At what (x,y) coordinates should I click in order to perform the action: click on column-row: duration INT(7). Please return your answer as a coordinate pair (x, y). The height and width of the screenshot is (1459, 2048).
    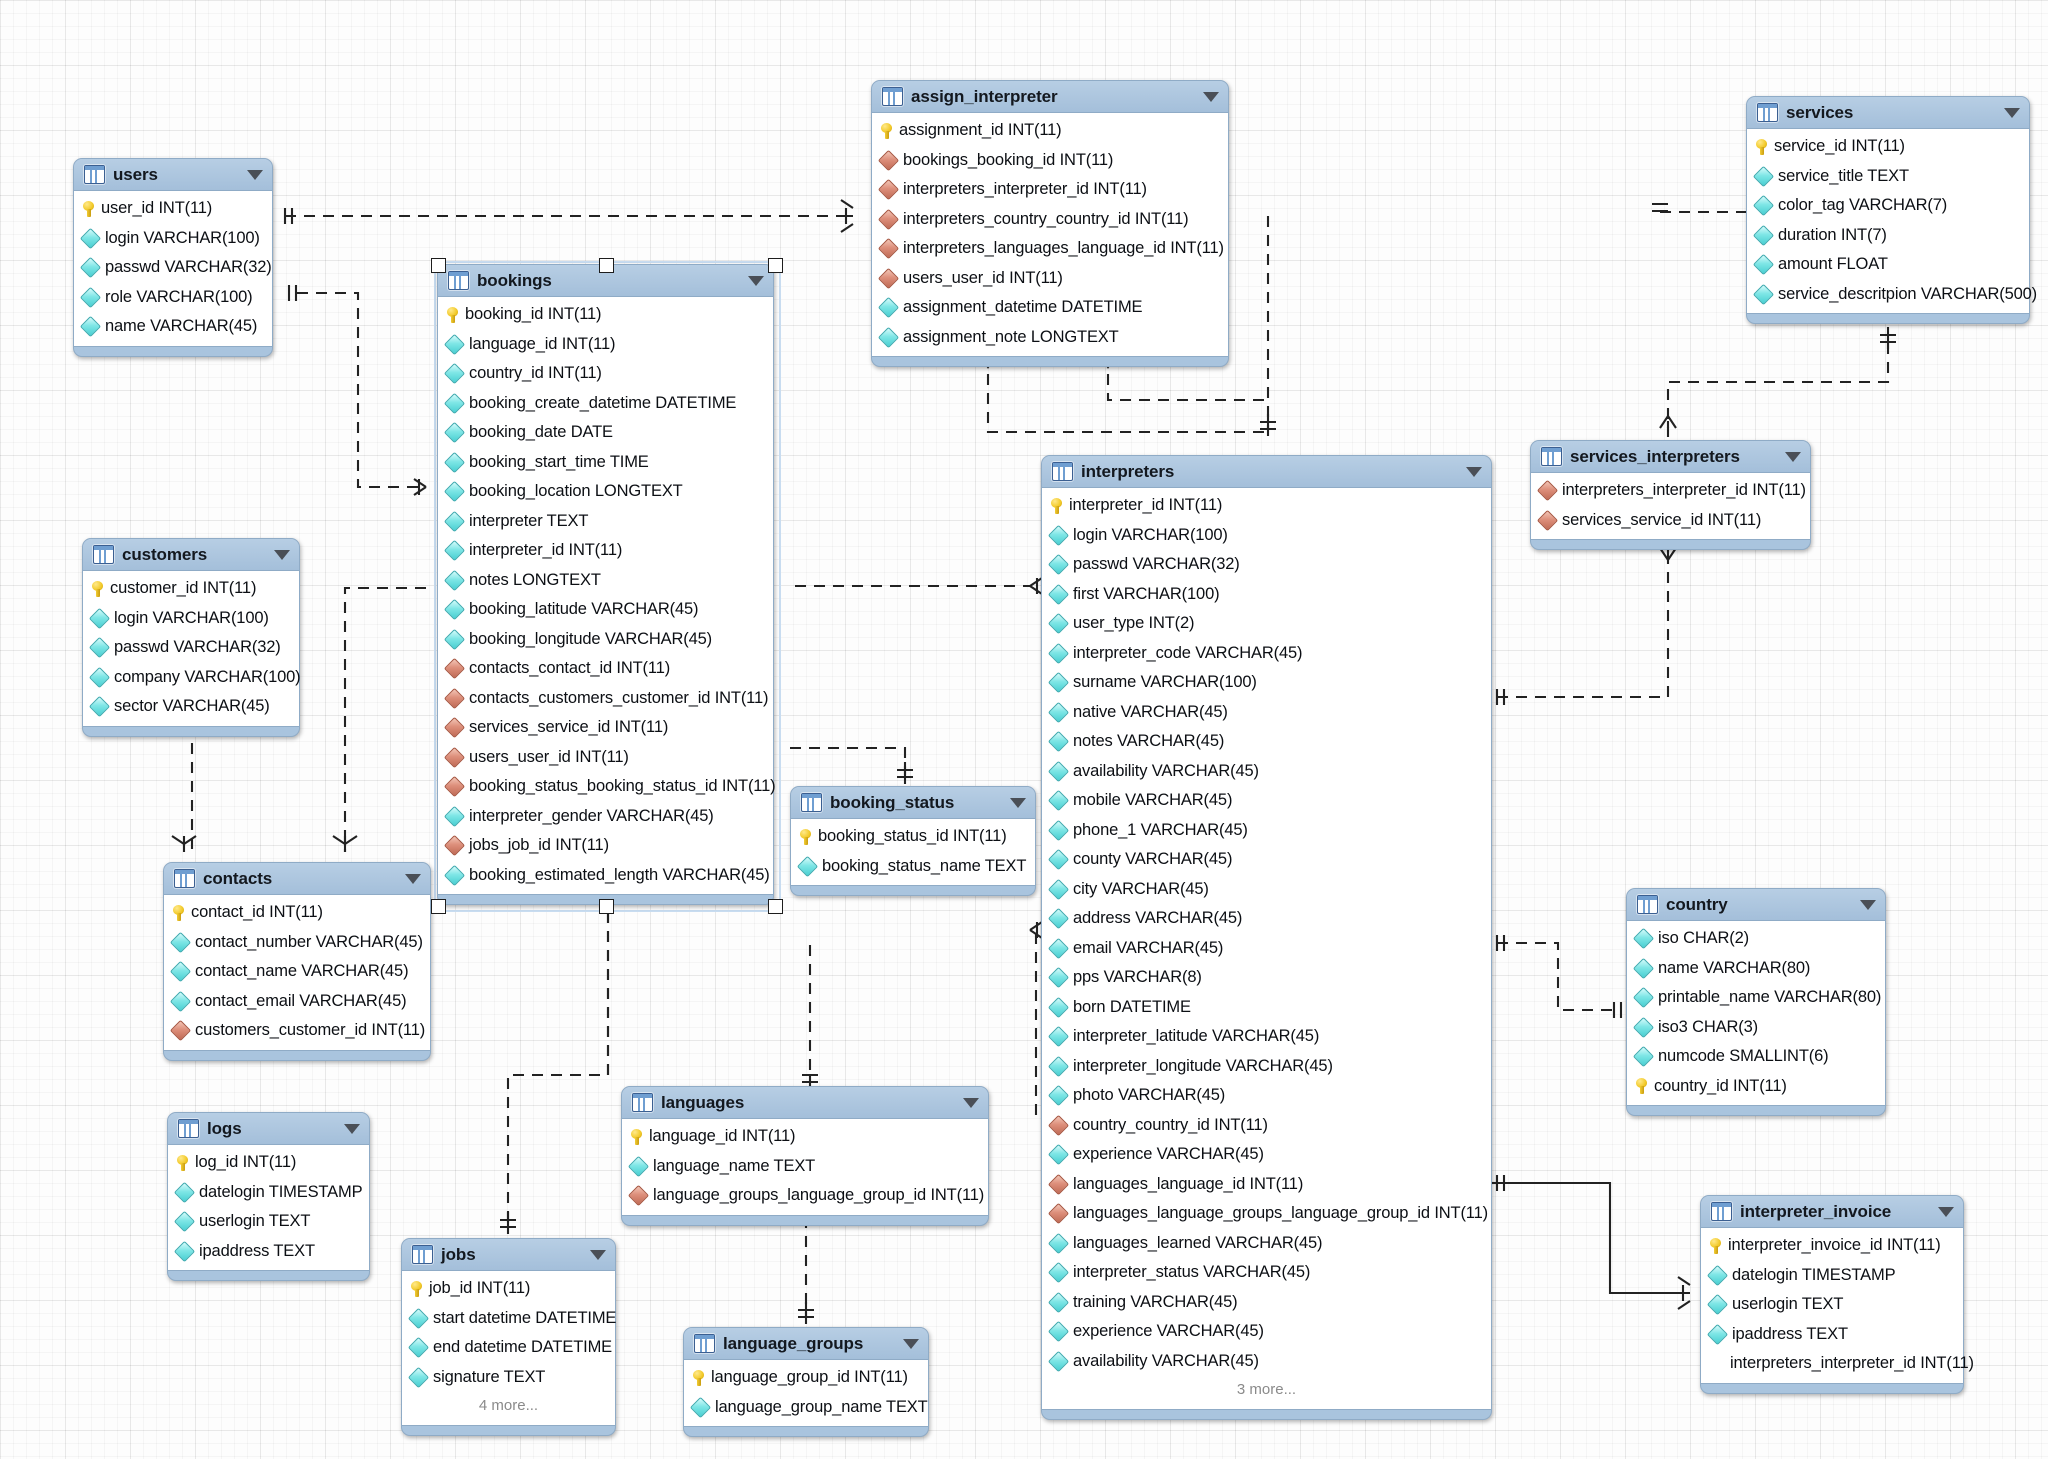
    Looking at the image, I should click on (1888, 236).